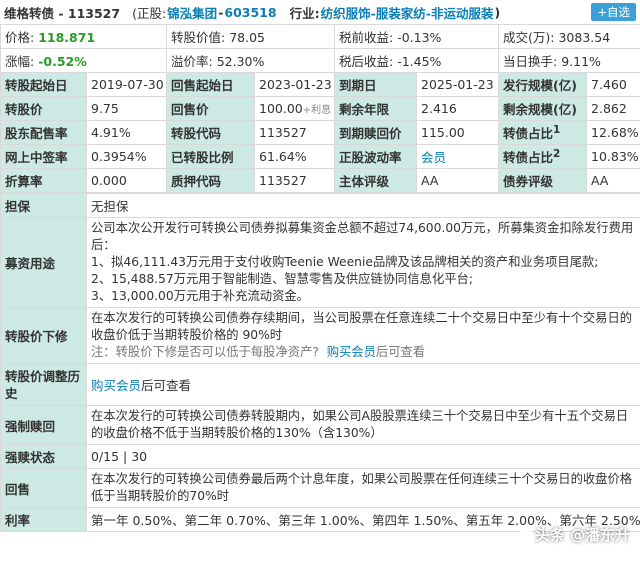  What do you see at coordinates (351, 352) in the screenshot?
I see `buy-membership-link: 购买会员` at bounding box center [351, 352].